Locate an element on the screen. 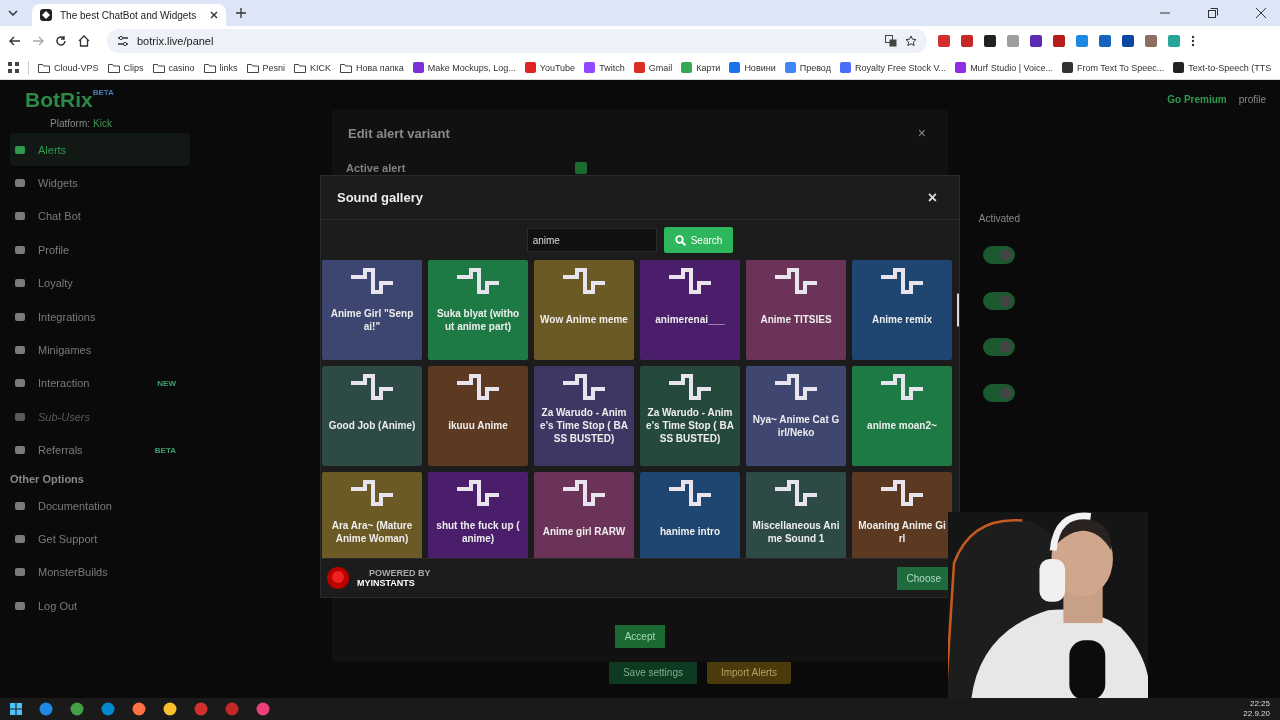 This screenshot has height=720, width=1280. sidebar-item: Log Out is located at coordinates (100, 606).